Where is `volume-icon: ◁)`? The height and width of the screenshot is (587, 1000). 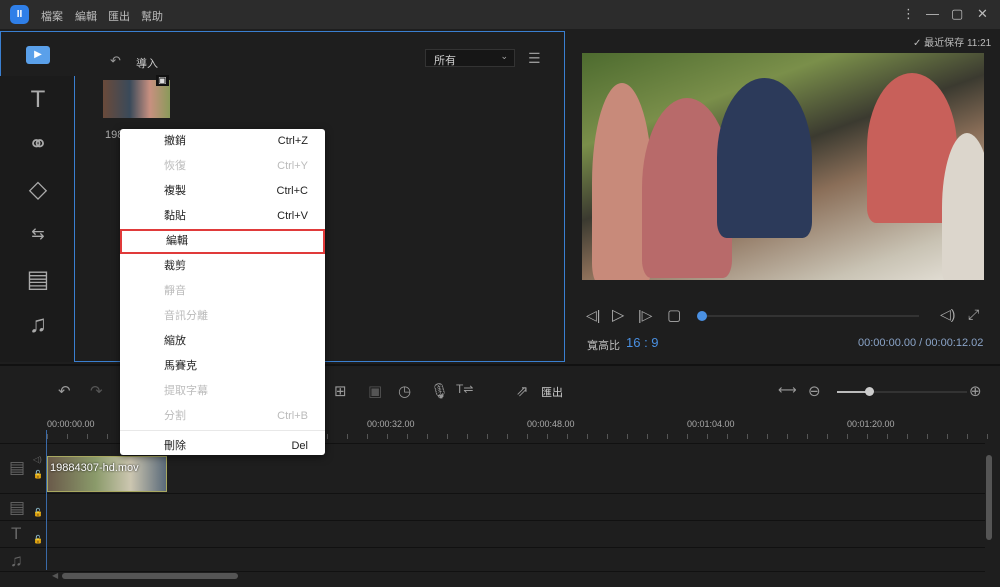 volume-icon: ◁) is located at coordinates (947, 314).